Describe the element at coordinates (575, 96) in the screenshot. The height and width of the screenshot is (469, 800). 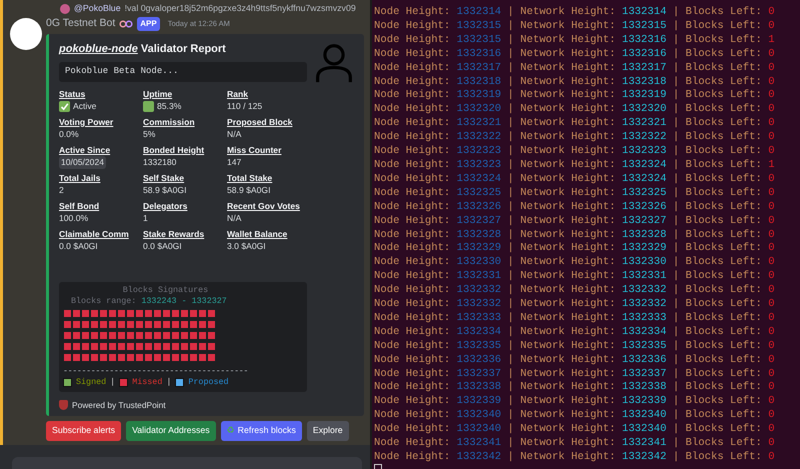
I see `terminal-line: Node Height: 1332319 | Network Height: 1332319 | Blocks Left: 0` at that location.